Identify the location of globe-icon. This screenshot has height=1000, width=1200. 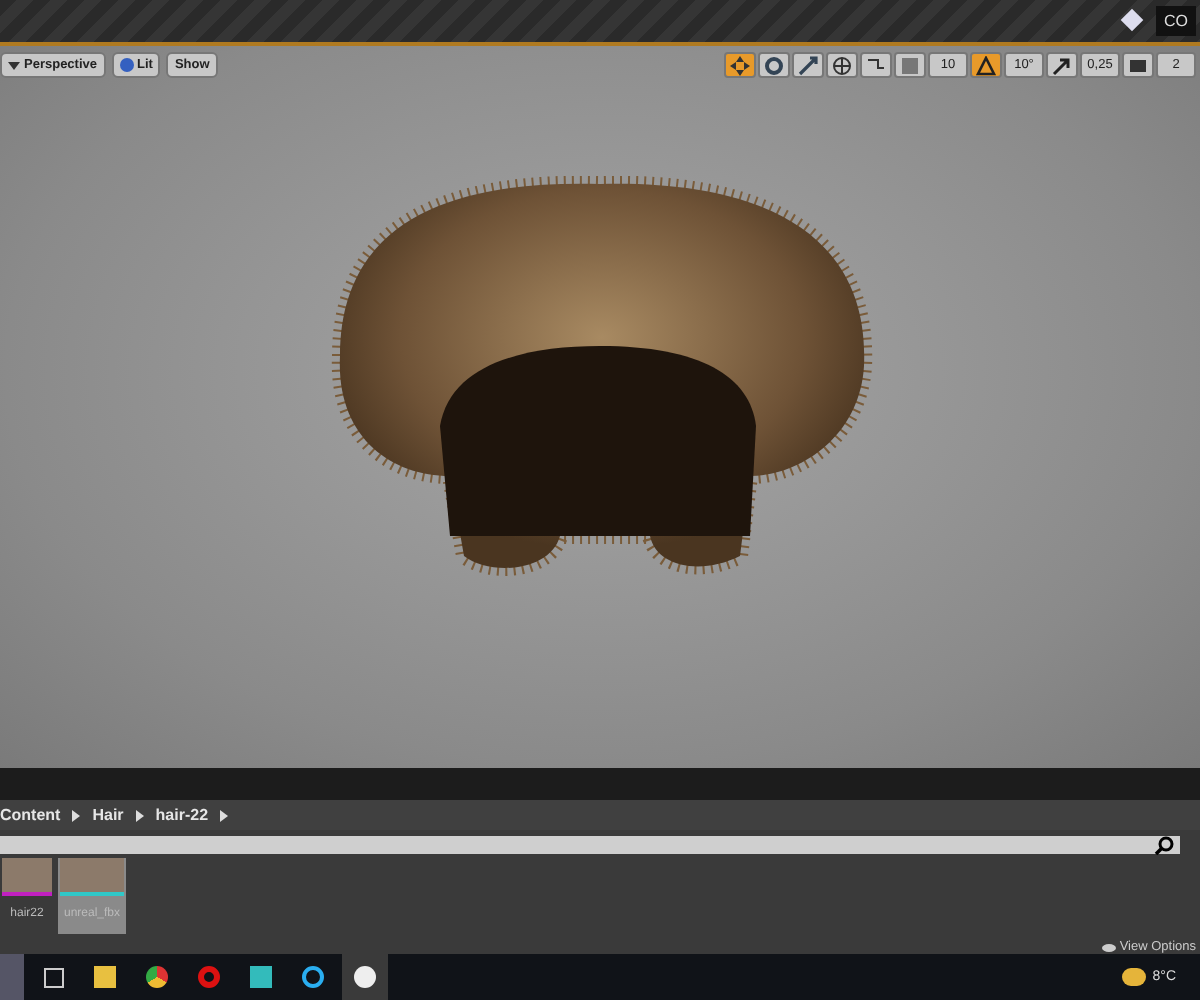
(842, 65).